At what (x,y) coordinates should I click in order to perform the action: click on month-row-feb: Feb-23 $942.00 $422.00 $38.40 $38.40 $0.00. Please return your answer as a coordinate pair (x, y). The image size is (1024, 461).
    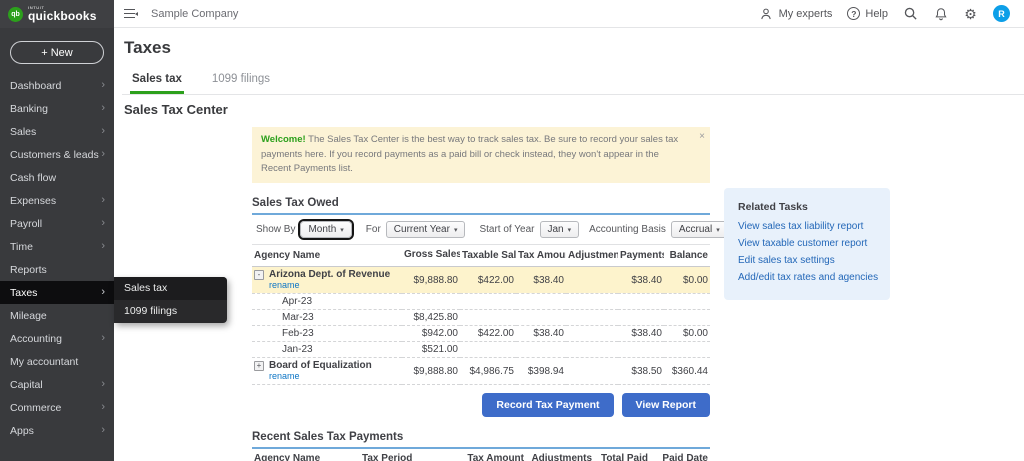
    Looking at the image, I should click on (481, 334).